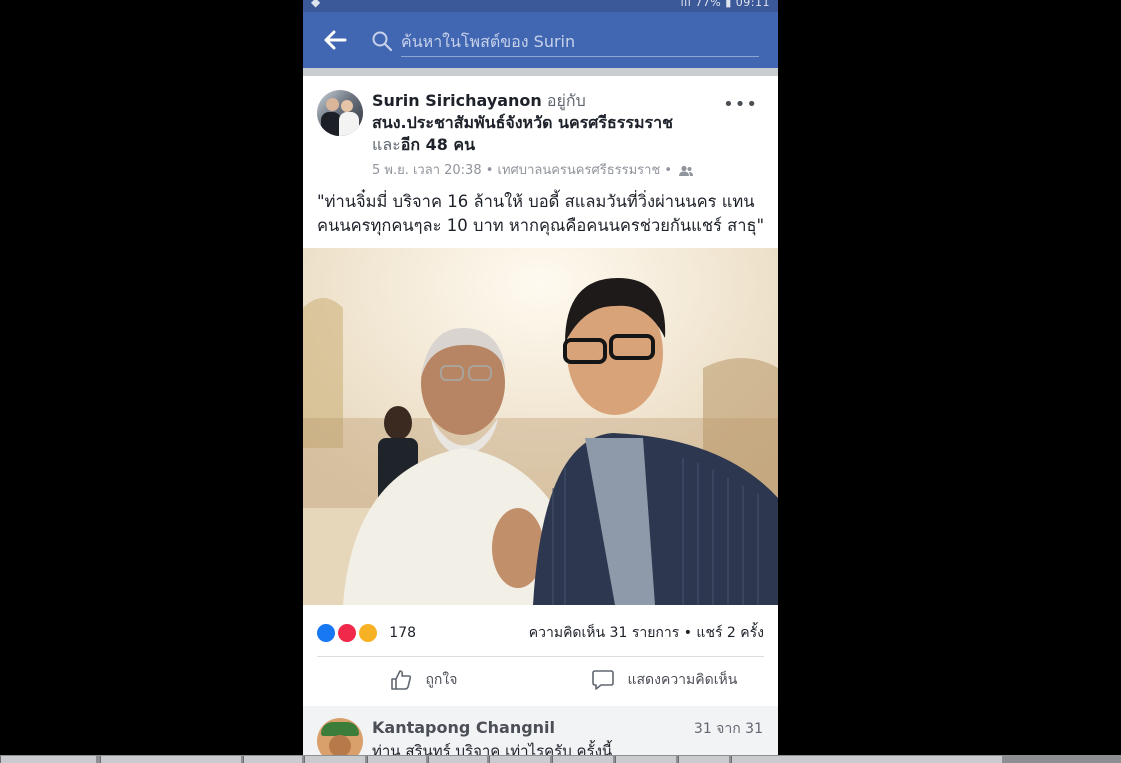 This screenshot has width=1121, height=763. What do you see at coordinates (335, 40) in the screenshot?
I see `back-arrow-icon` at bounding box center [335, 40].